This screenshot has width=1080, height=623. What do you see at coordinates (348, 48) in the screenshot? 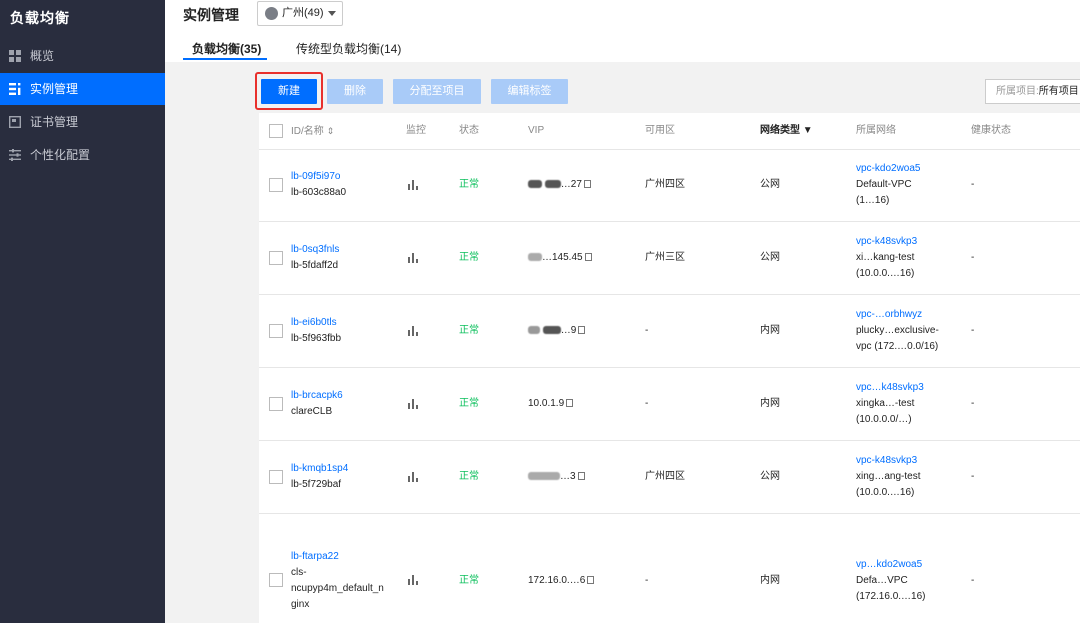
I see `tab-classic-load-balancer: 传统型负载均衡(14)` at bounding box center [348, 48].